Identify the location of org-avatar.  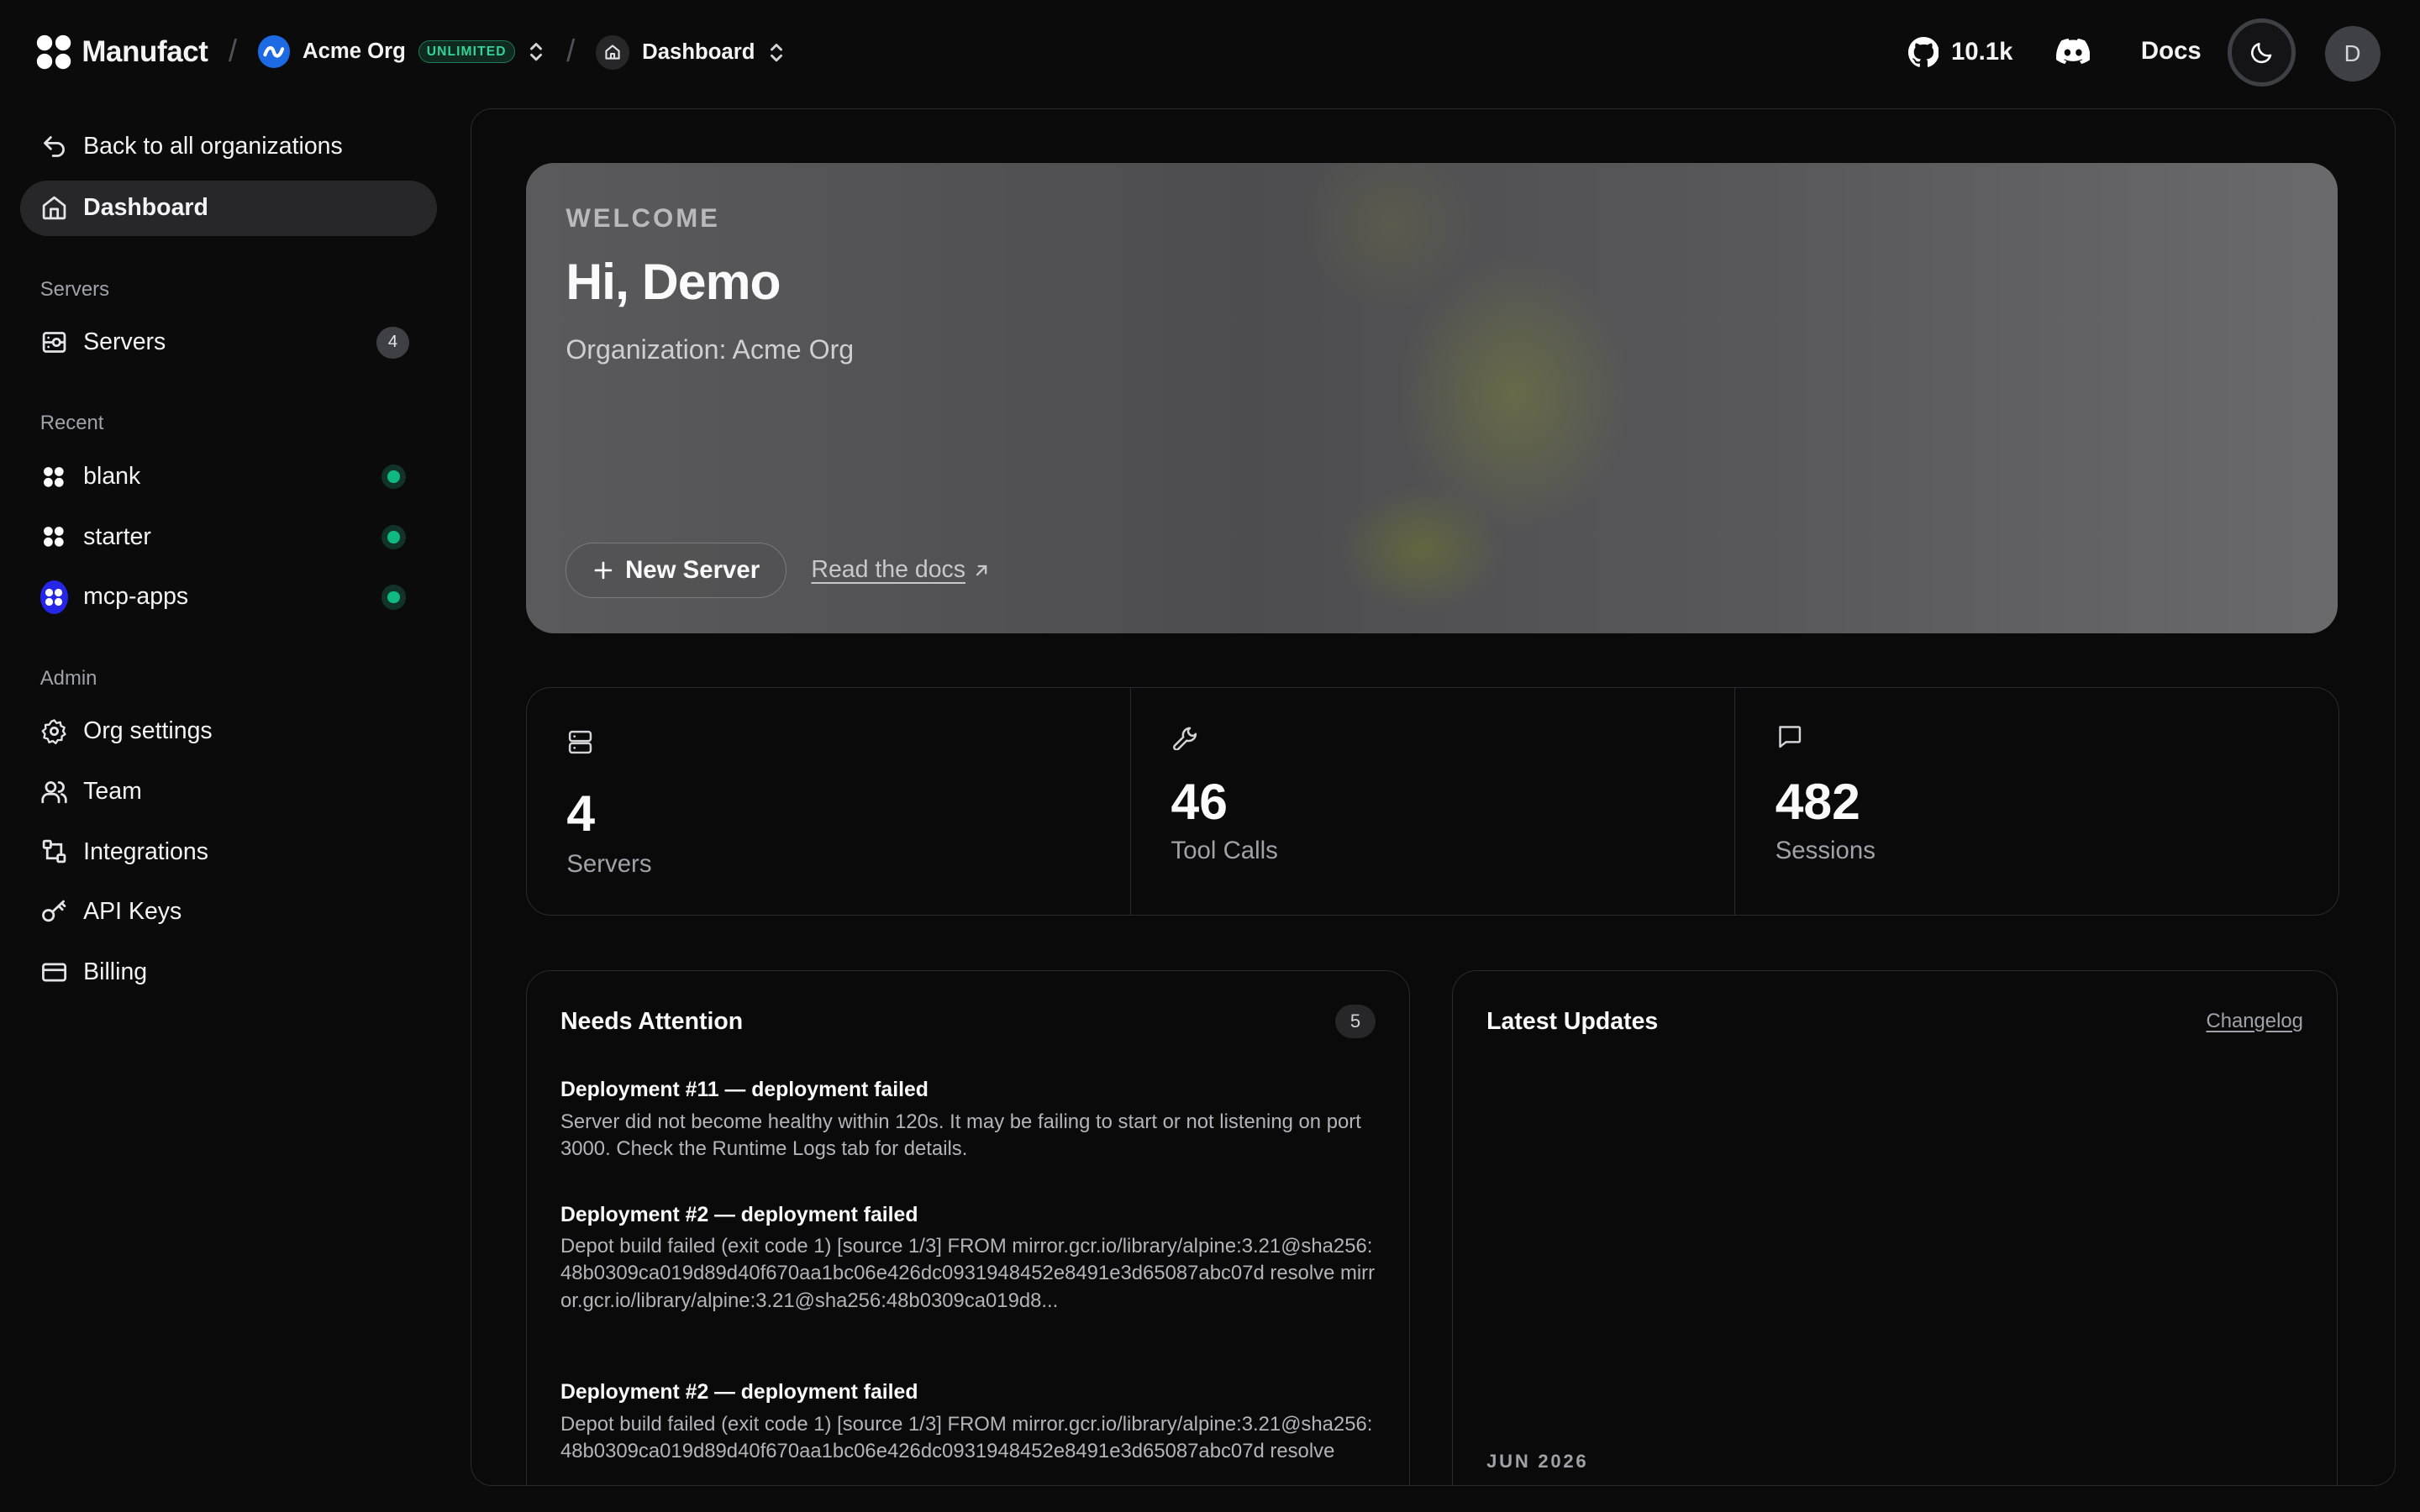
(274, 51).